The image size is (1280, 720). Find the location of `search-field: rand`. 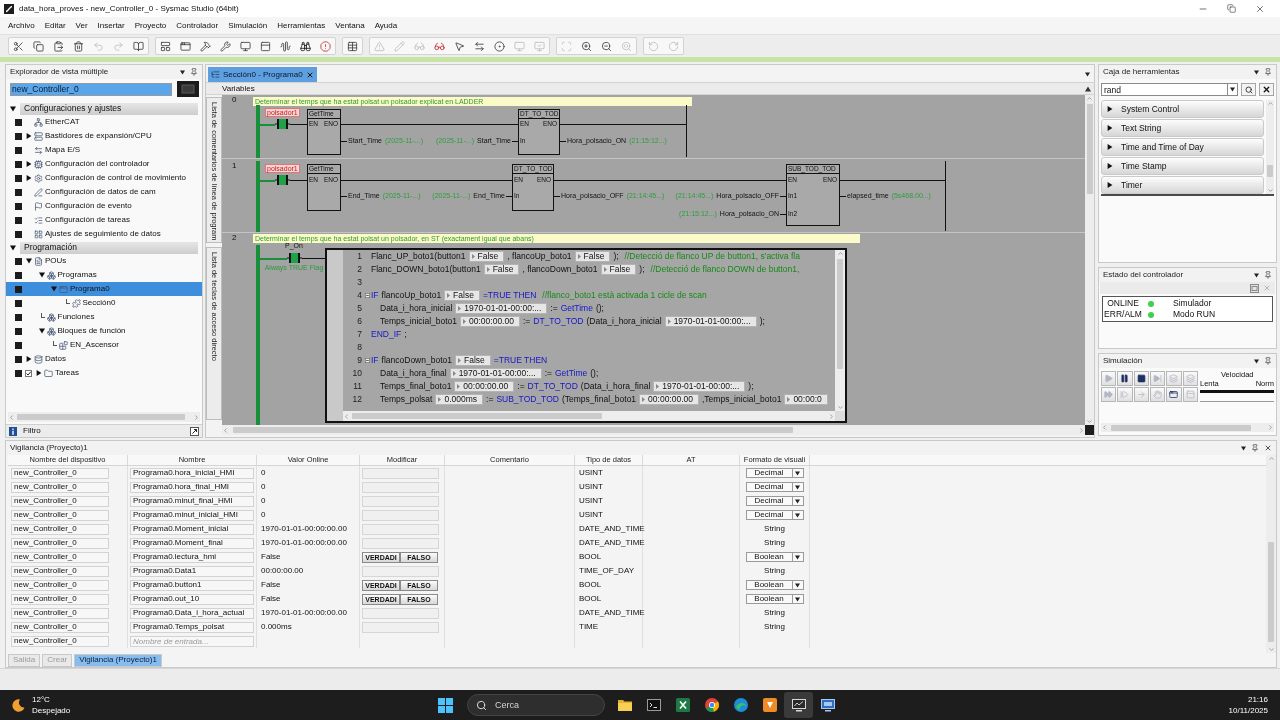

search-field: rand is located at coordinates (1164, 89).